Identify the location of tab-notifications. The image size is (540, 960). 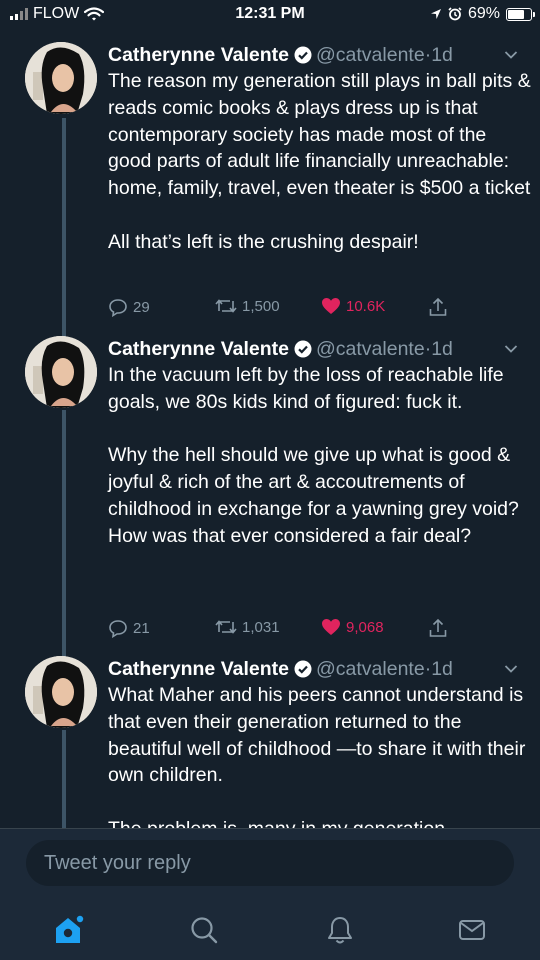
(340, 930).